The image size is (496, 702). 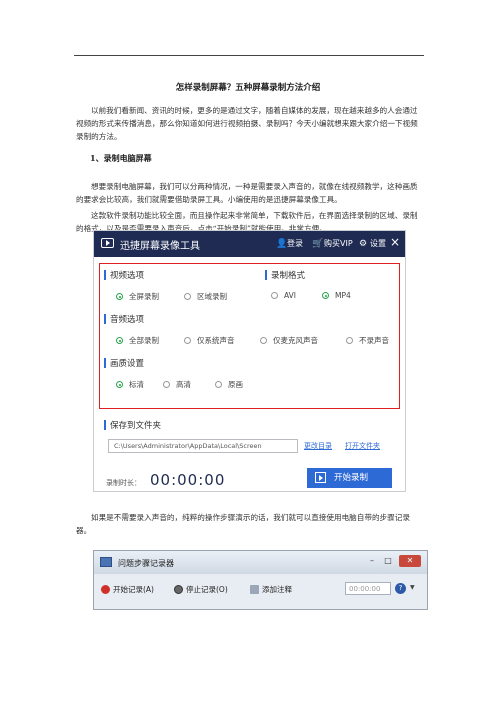 What do you see at coordinates (410, 561) in the screenshot?
I see `close-icon: ✕` at bounding box center [410, 561].